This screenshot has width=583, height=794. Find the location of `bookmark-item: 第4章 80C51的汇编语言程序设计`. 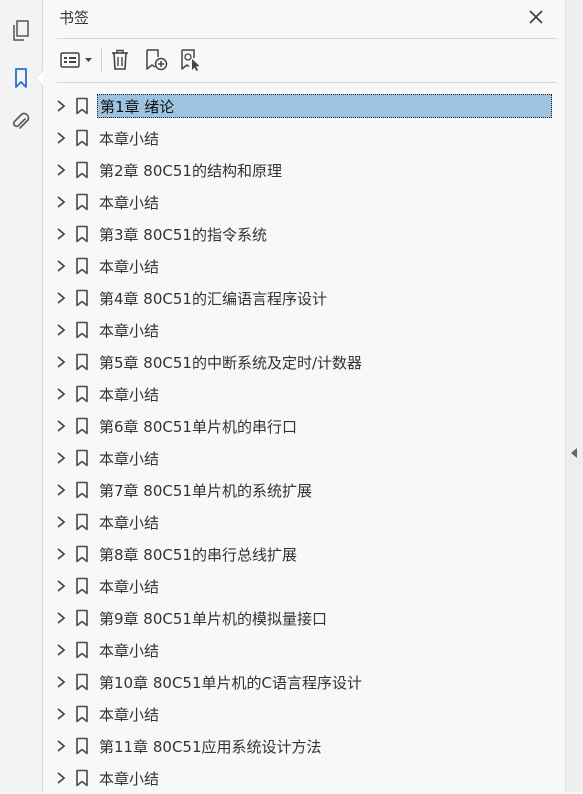

bookmark-item: 第4章 80C51的汇编语言程序设计 is located at coordinates (303, 298).